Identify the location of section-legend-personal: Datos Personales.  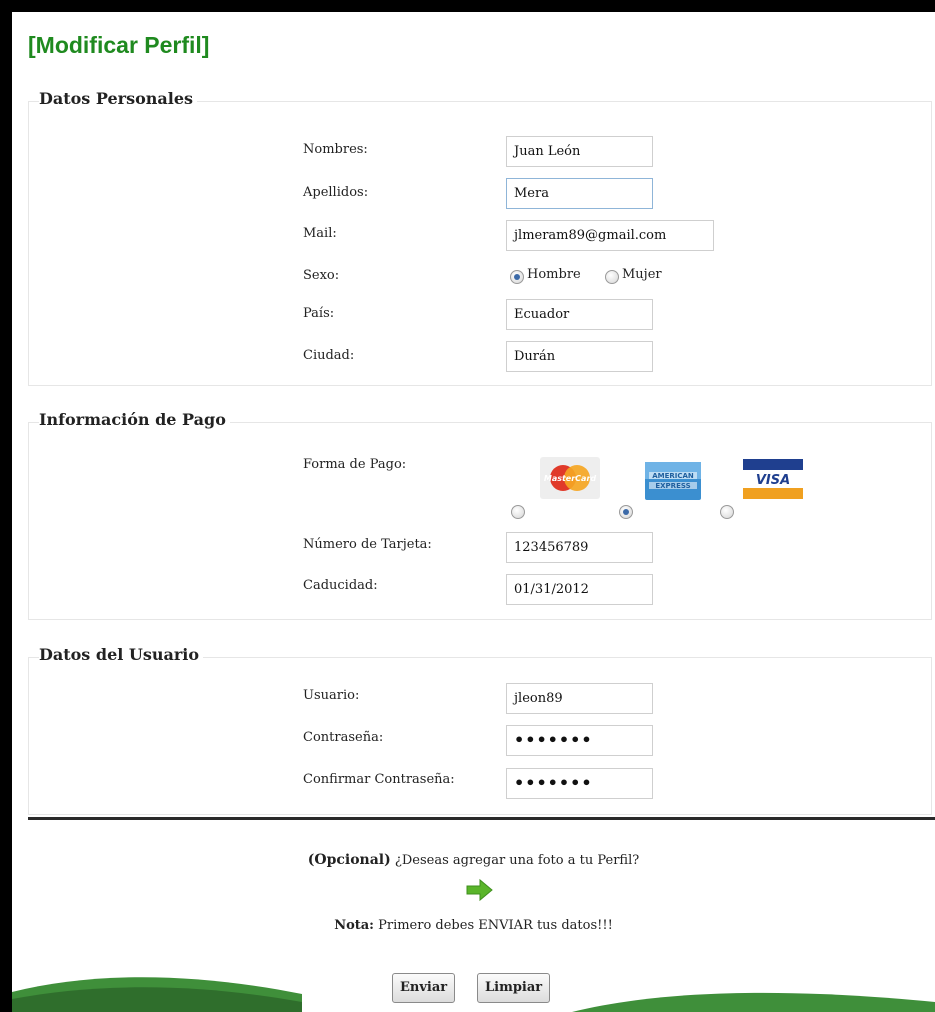
(118, 98).